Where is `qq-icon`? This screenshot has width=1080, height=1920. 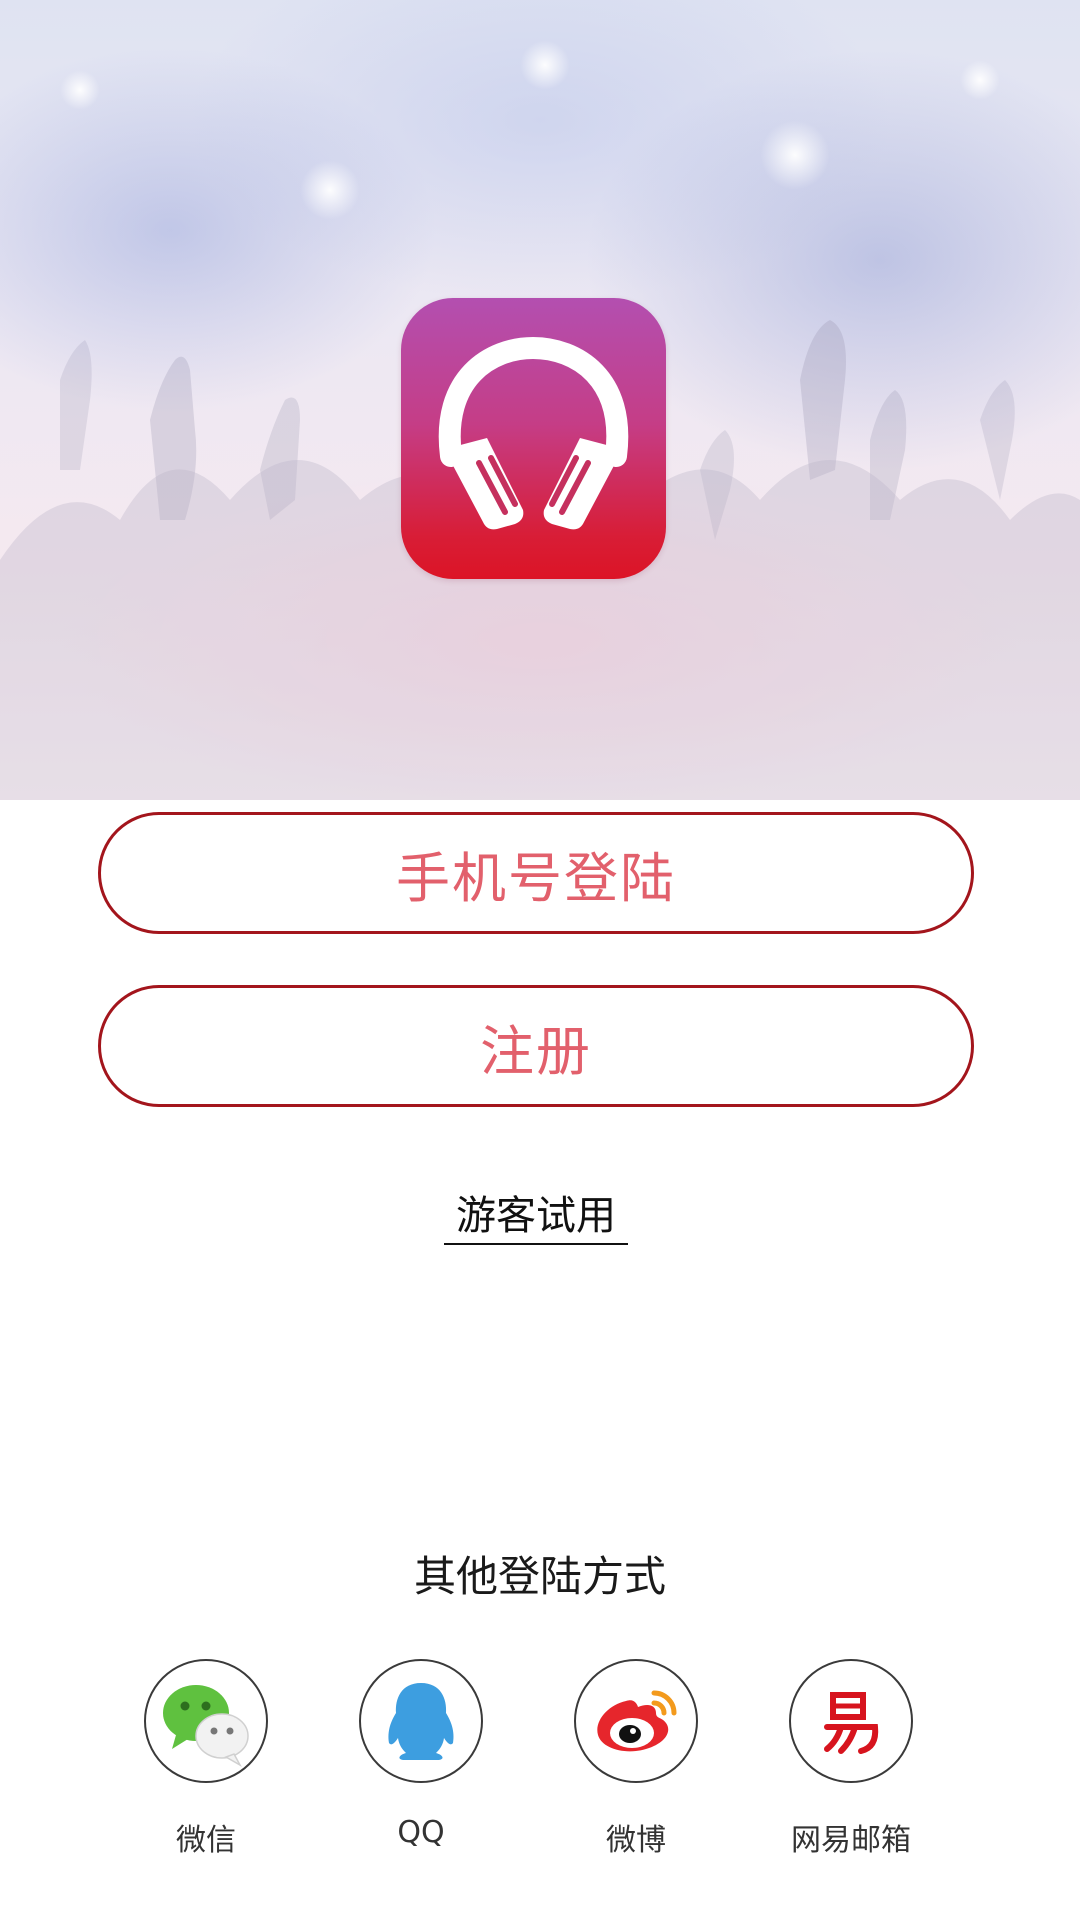 qq-icon is located at coordinates (421, 1721).